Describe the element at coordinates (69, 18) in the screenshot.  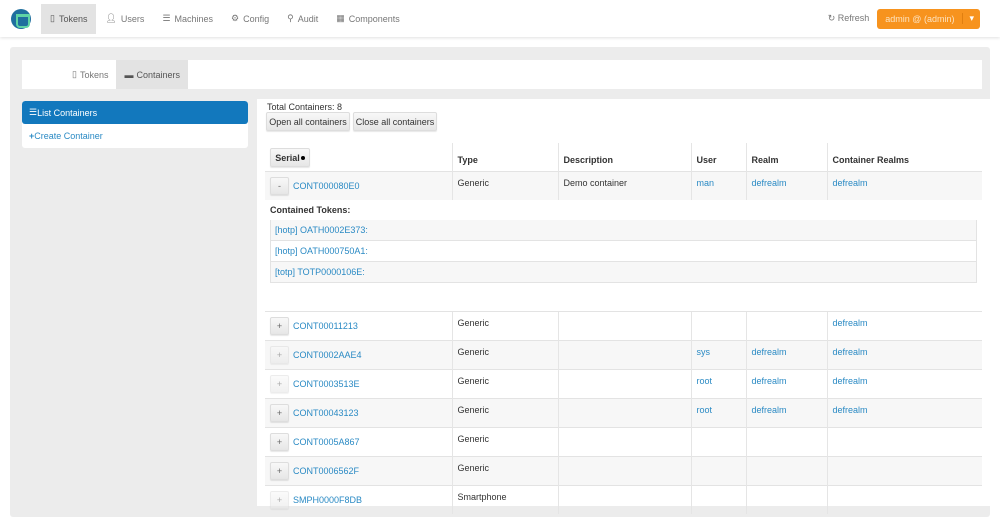
I see `nav-tokens: ▯ Tokens` at that location.